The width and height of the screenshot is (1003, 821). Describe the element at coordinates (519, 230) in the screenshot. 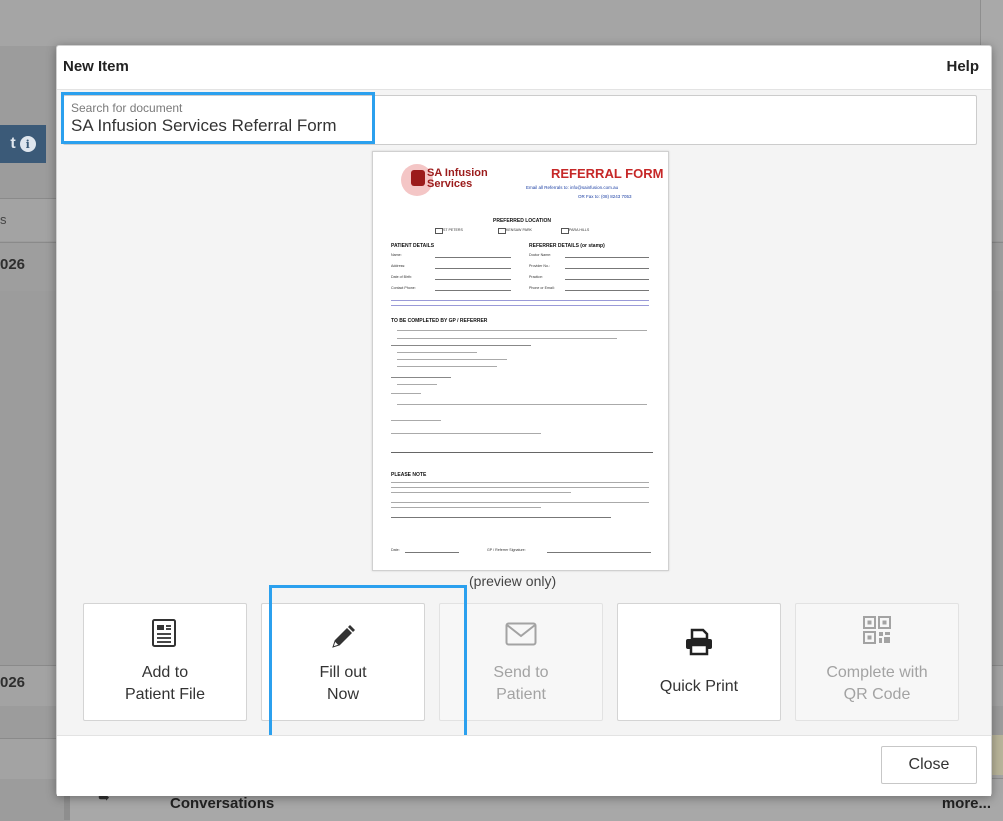

I see `location-option: KENSAW PARK` at that location.